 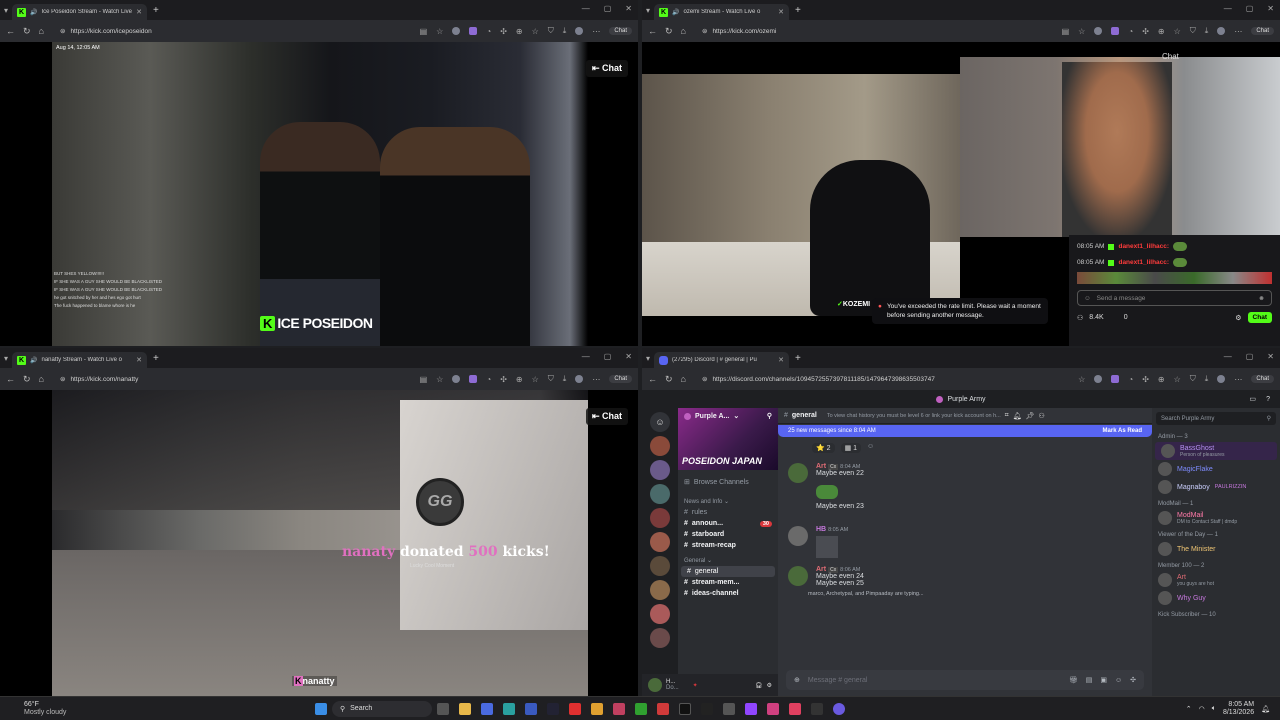 I want to click on channel-item-starboard: # starboard, so click(x=728, y=534).